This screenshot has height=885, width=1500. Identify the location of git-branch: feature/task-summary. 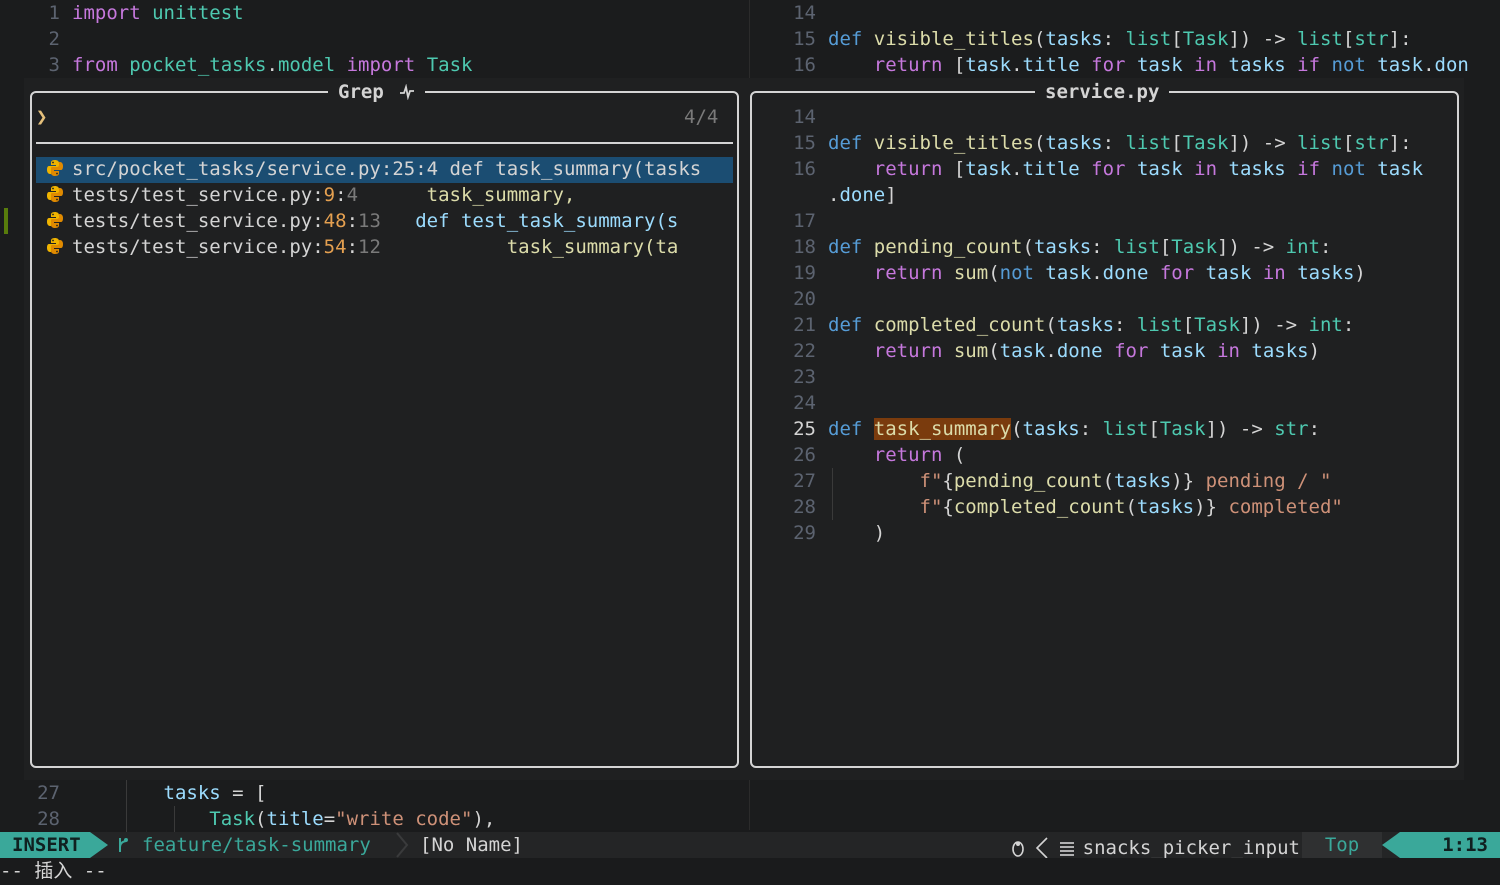
(243, 845).